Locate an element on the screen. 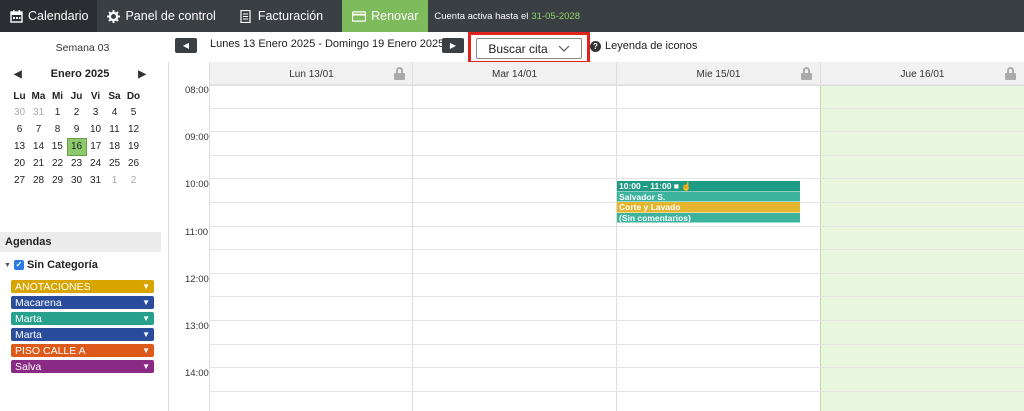 The image size is (1024, 411). account-status-text: Cuenta activa hasta el is located at coordinates (481, 16).